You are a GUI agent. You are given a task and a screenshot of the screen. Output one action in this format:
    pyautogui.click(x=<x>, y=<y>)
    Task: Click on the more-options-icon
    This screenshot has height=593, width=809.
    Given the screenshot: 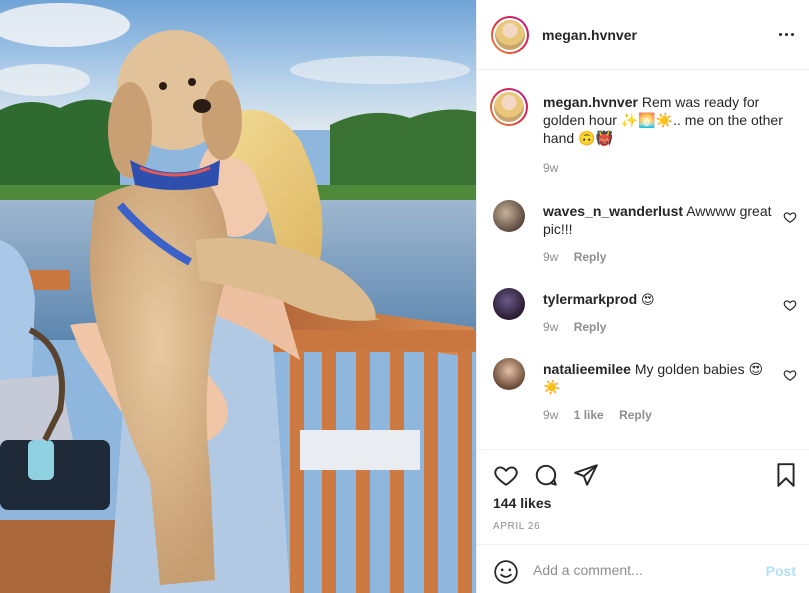 What is the action you would take?
    pyautogui.click(x=786, y=34)
    